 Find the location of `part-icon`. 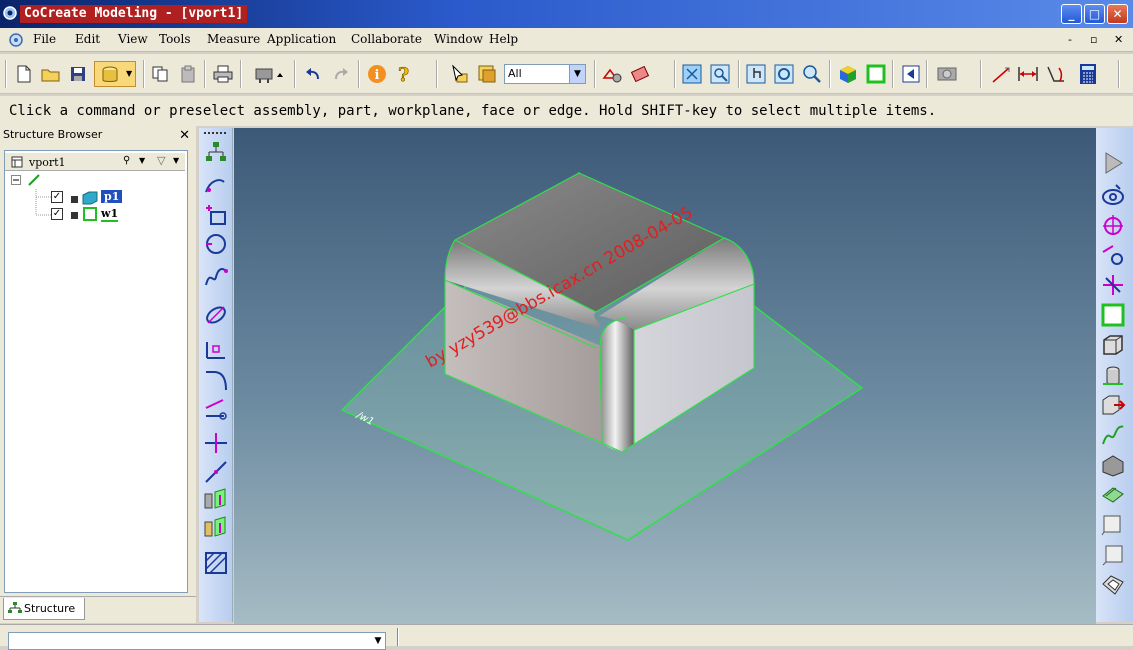

part-icon is located at coordinates (84, 198).